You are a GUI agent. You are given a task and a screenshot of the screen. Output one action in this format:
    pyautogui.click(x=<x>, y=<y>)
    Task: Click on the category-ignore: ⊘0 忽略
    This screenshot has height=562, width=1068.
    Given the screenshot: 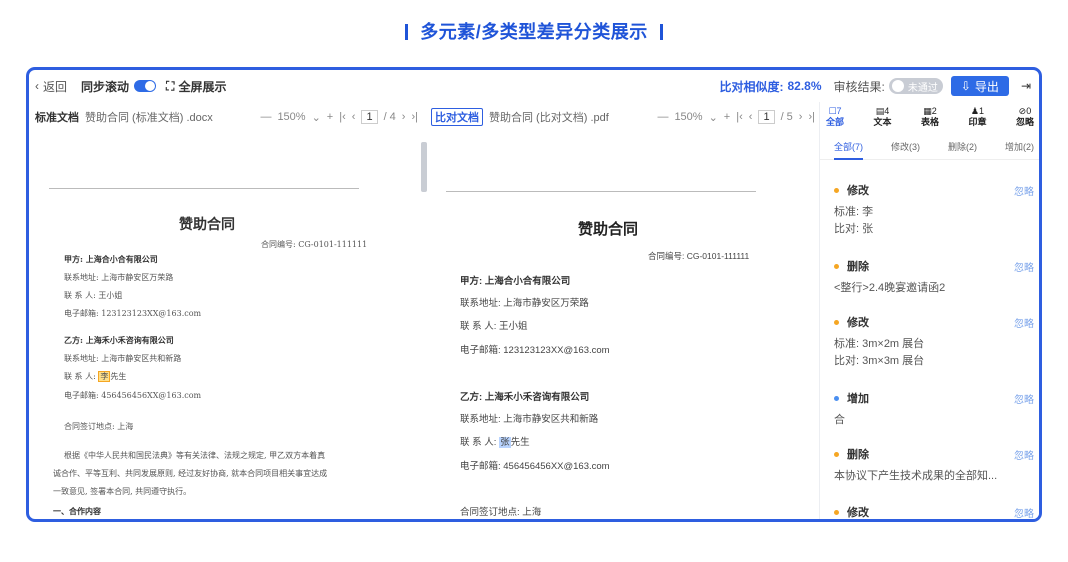 What is the action you would take?
    pyautogui.click(x=1025, y=117)
    